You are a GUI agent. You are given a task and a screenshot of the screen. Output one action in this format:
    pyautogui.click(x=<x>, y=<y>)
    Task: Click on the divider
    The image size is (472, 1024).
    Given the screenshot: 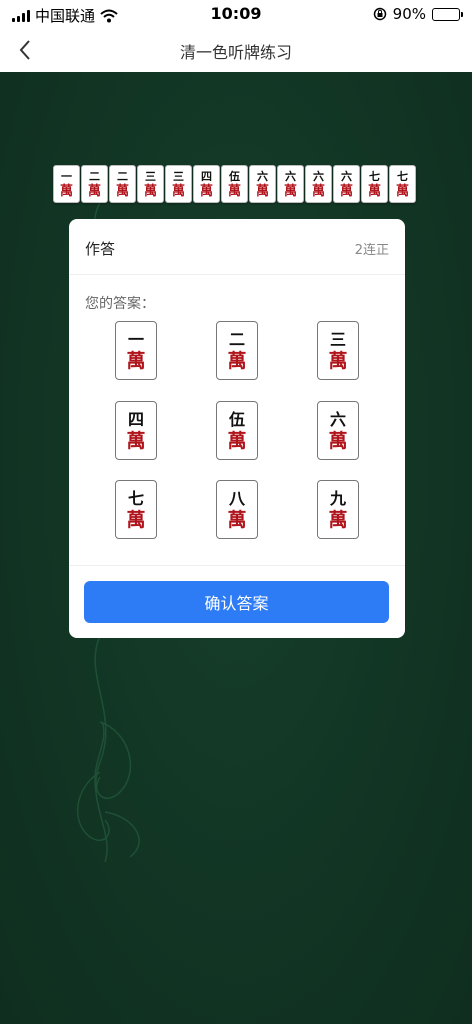 What is the action you would take?
    pyautogui.click(x=237, y=565)
    